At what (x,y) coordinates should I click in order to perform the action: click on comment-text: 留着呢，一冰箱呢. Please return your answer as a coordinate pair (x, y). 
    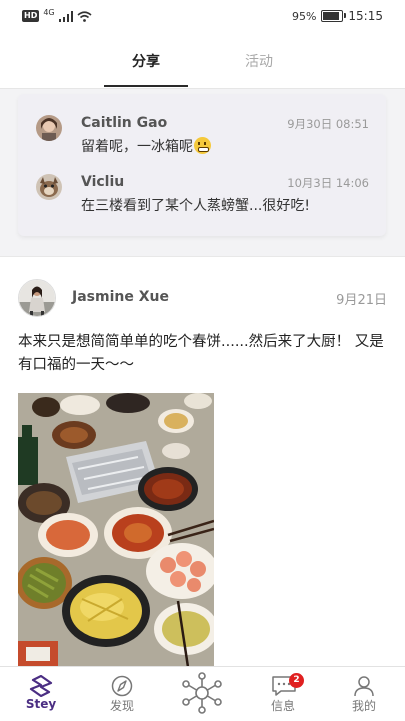
    Looking at the image, I should click on (146, 146).